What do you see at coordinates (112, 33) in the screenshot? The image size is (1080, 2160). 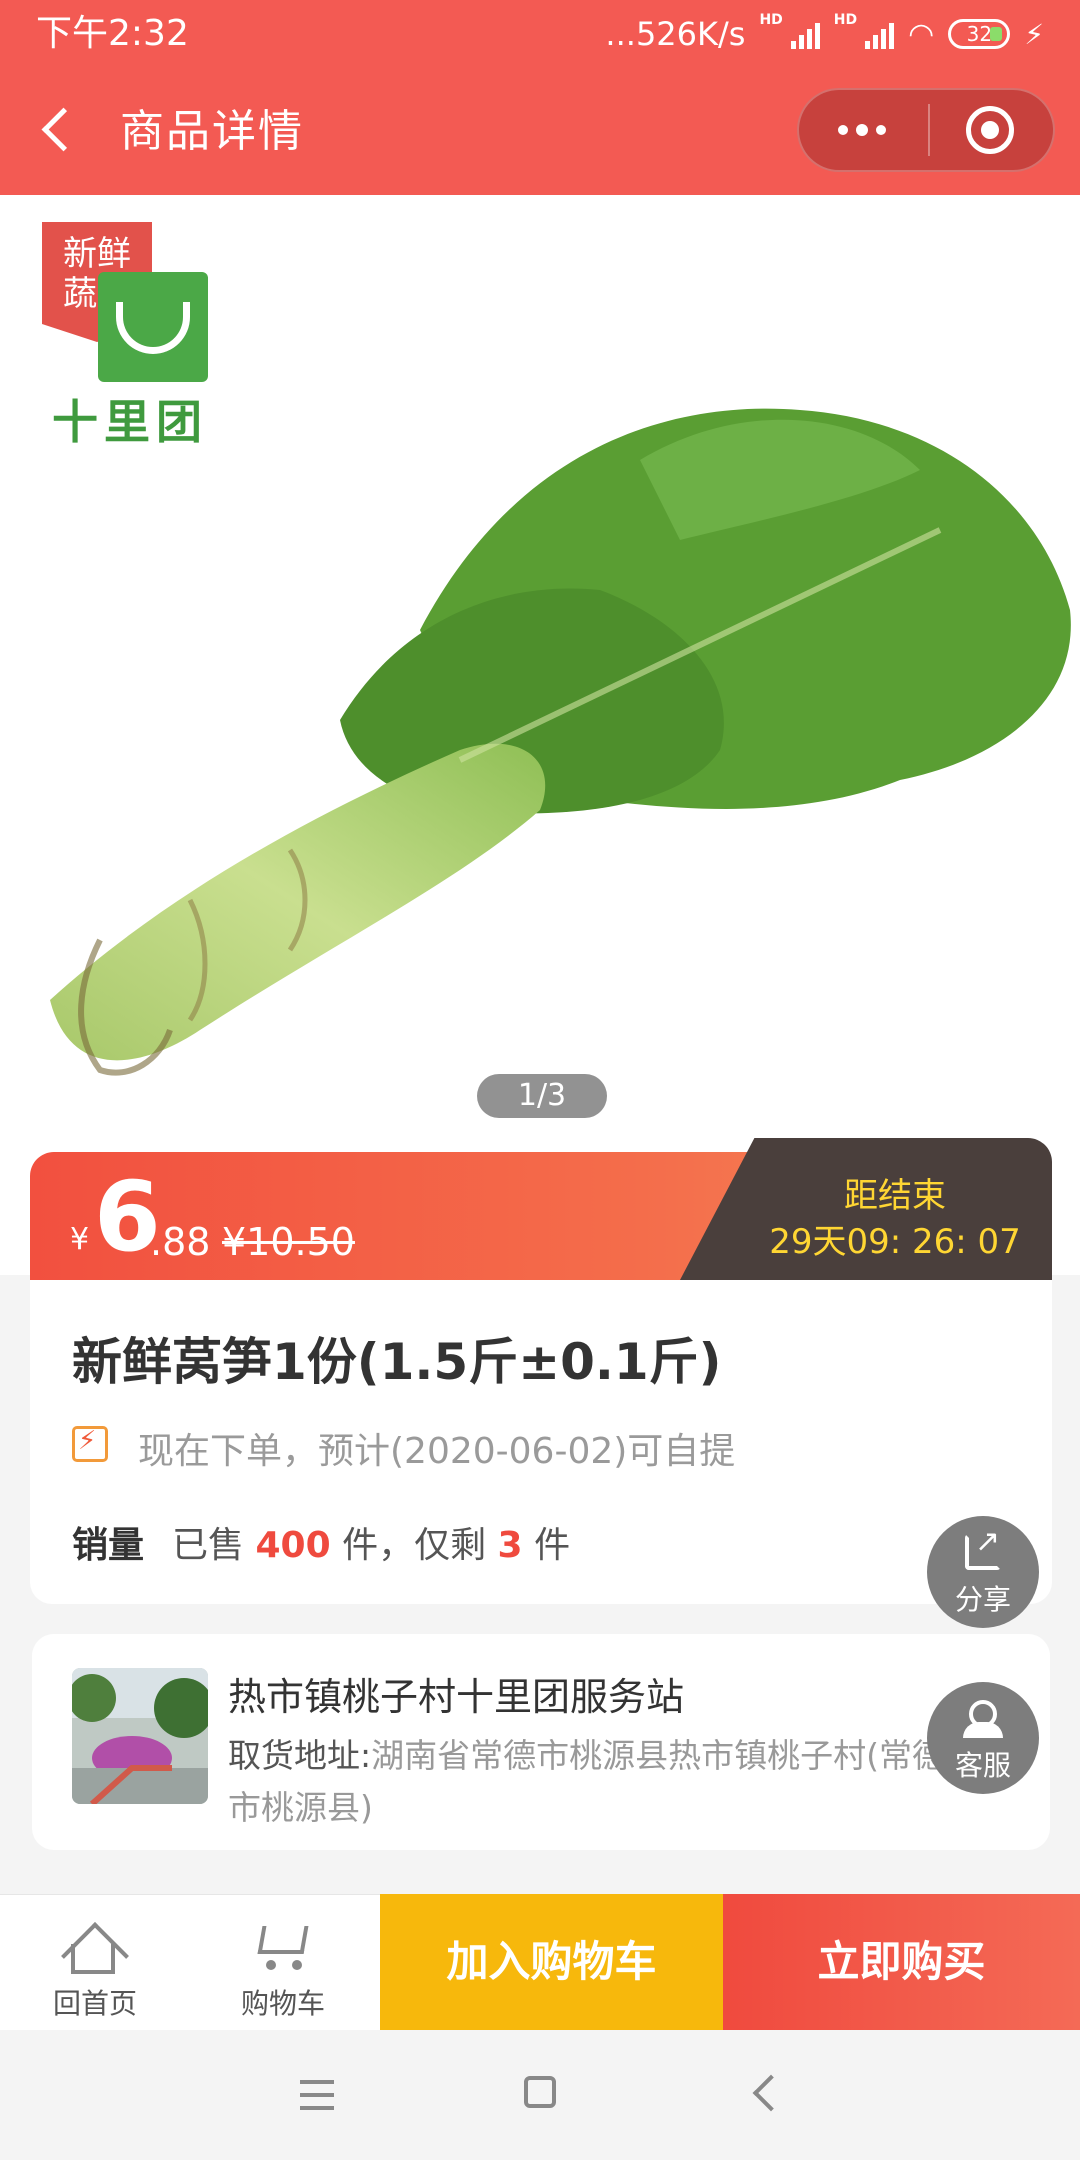 I see `status-time: 下午2:32` at bounding box center [112, 33].